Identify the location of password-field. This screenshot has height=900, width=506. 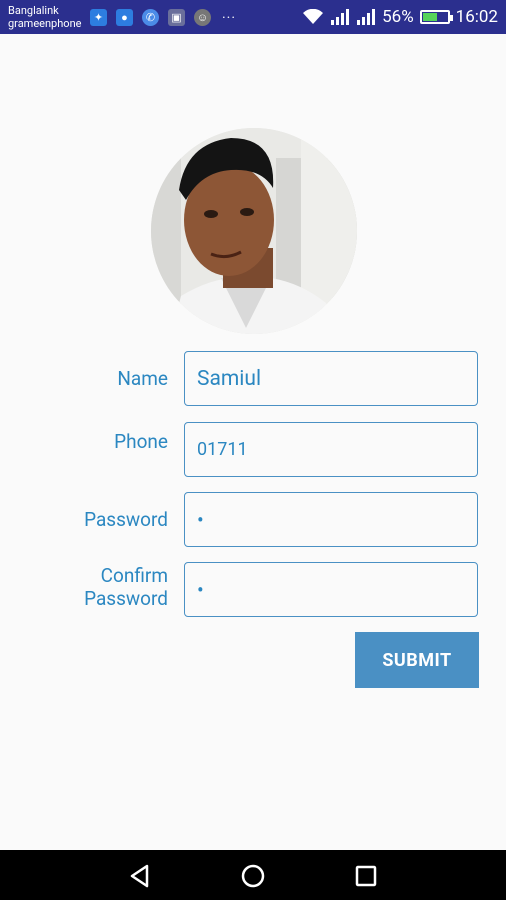
(331, 519).